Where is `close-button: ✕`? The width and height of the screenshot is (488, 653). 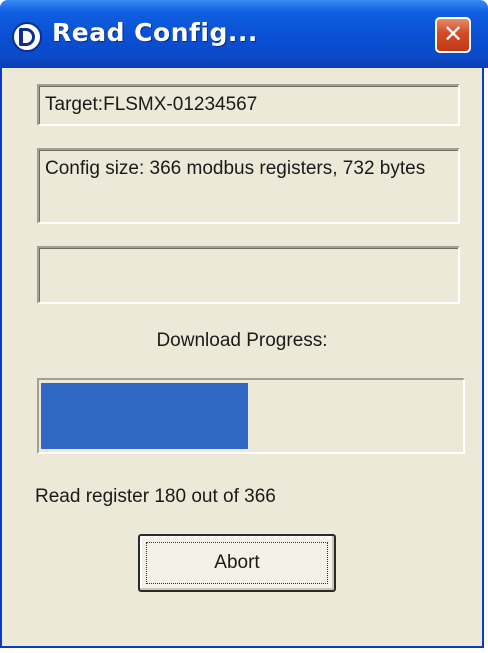
close-button: ✕ is located at coordinates (453, 35).